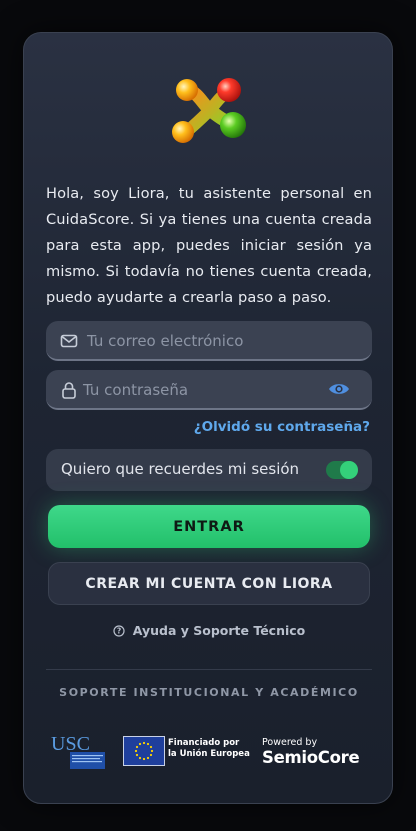 The width and height of the screenshot is (416, 831). Describe the element at coordinates (209, 390) in the screenshot. I see `password-field: Tu contraseña` at that location.